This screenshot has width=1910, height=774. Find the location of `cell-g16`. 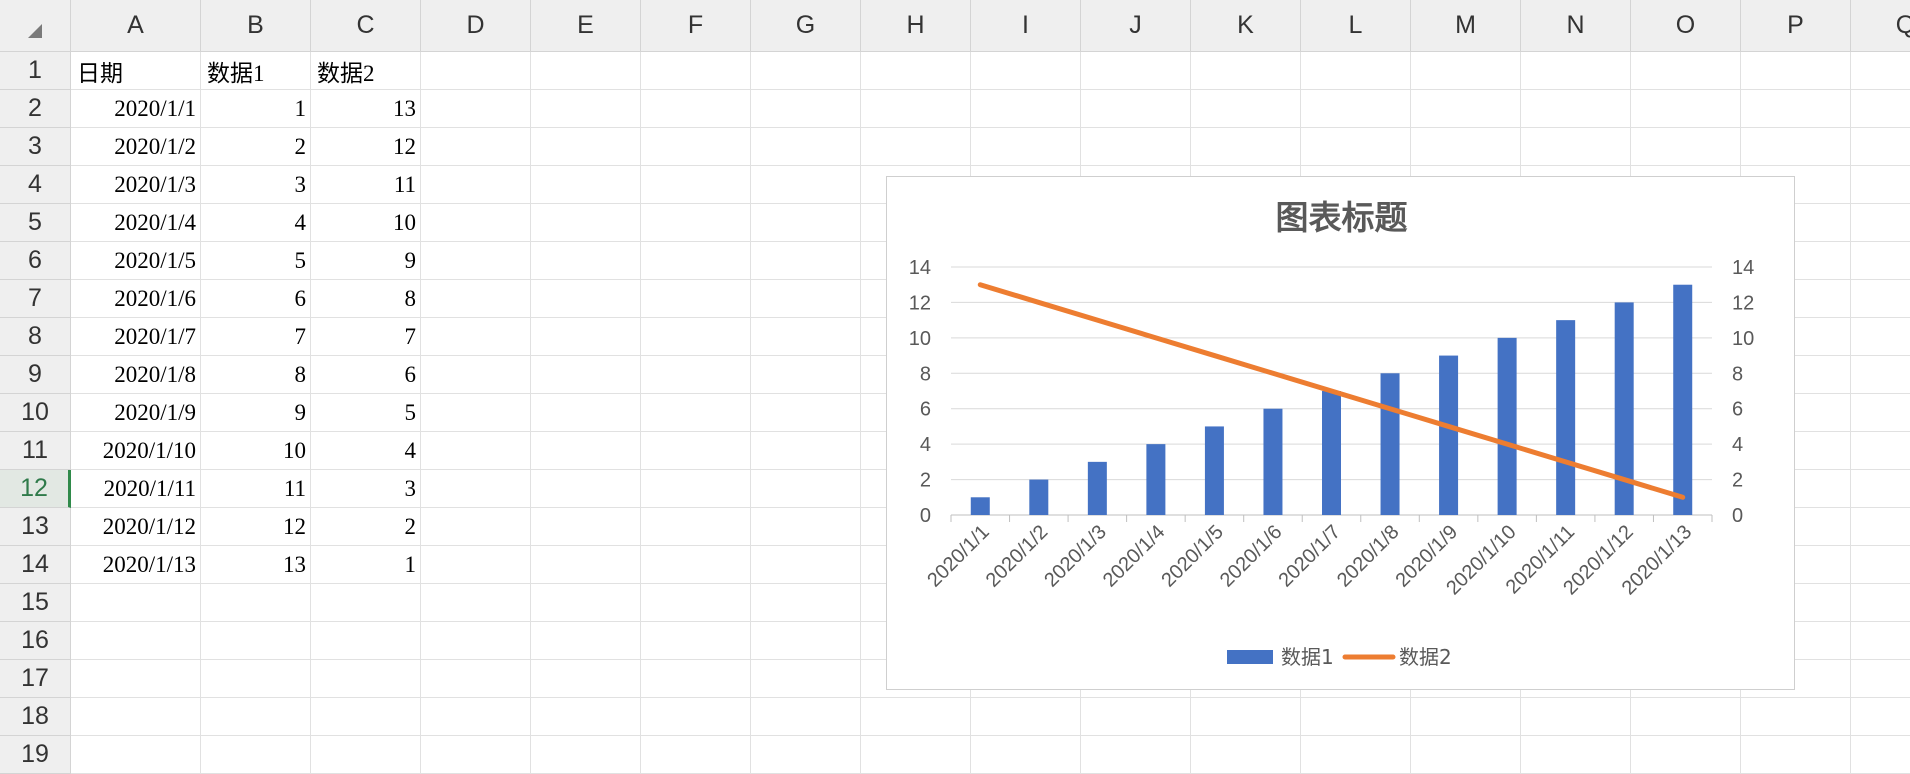

cell-g16 is located at coordinates (806, 641).